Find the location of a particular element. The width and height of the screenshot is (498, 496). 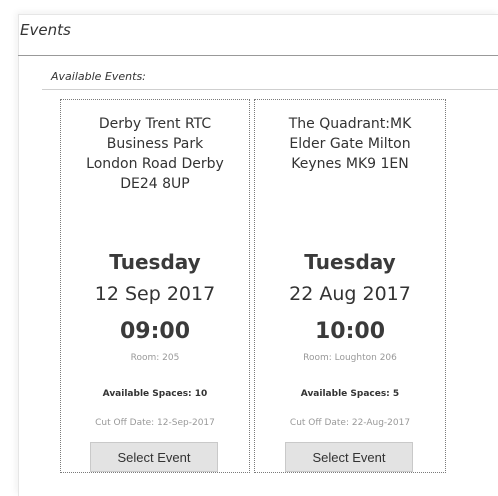

event-date: 12 Sep 2017 is located at coordinates (155, 294).